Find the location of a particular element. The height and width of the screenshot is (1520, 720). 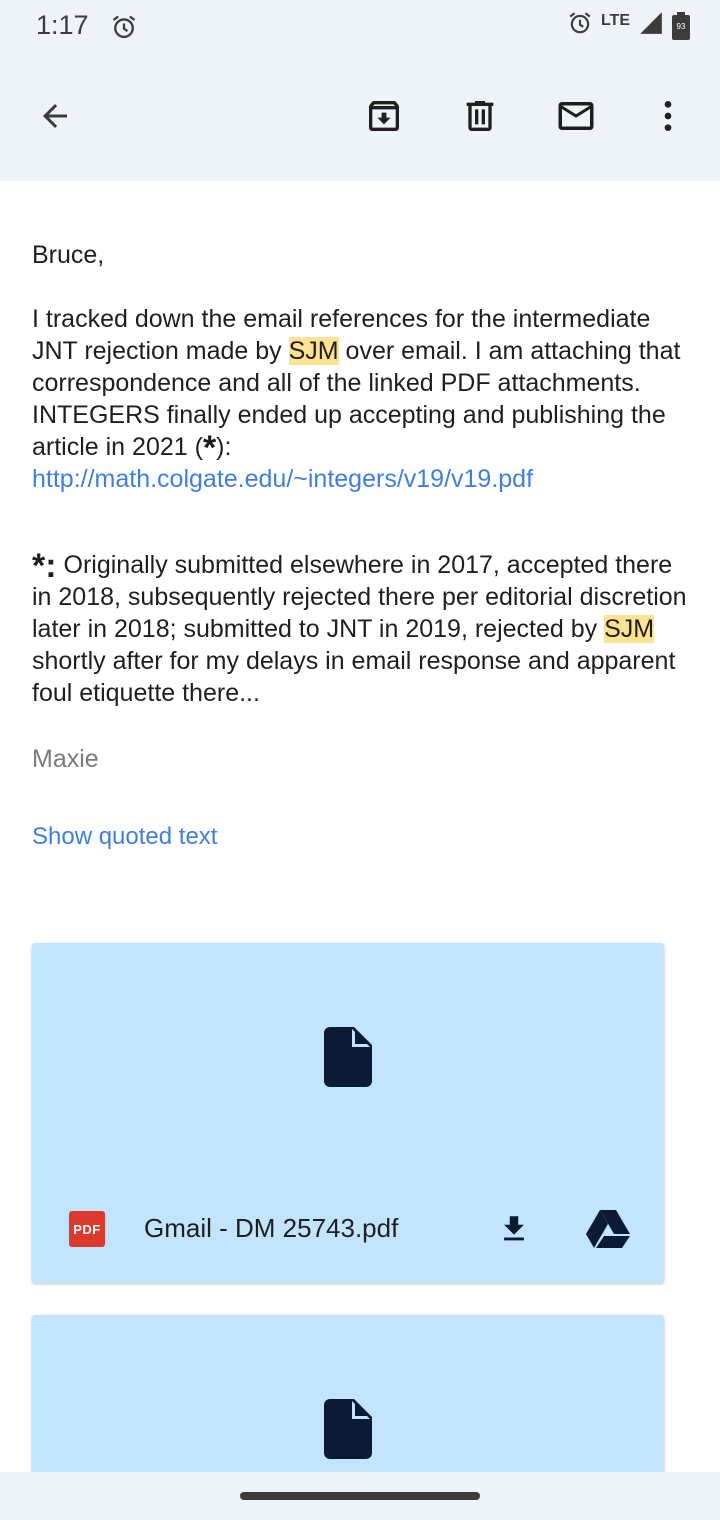

archive-icon is located at coordinates (384, 116).